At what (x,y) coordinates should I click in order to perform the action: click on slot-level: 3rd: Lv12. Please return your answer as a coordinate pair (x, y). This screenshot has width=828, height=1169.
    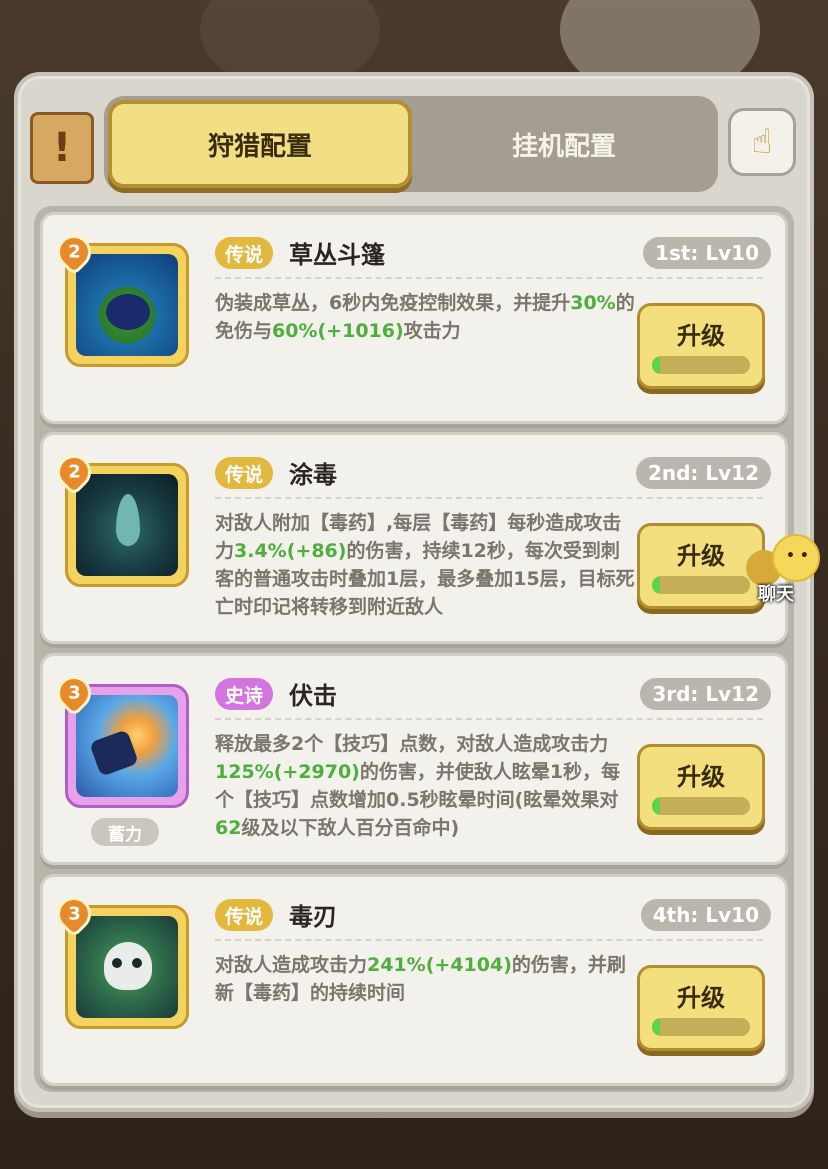
    Looking at the image, I should click on (705, 694).